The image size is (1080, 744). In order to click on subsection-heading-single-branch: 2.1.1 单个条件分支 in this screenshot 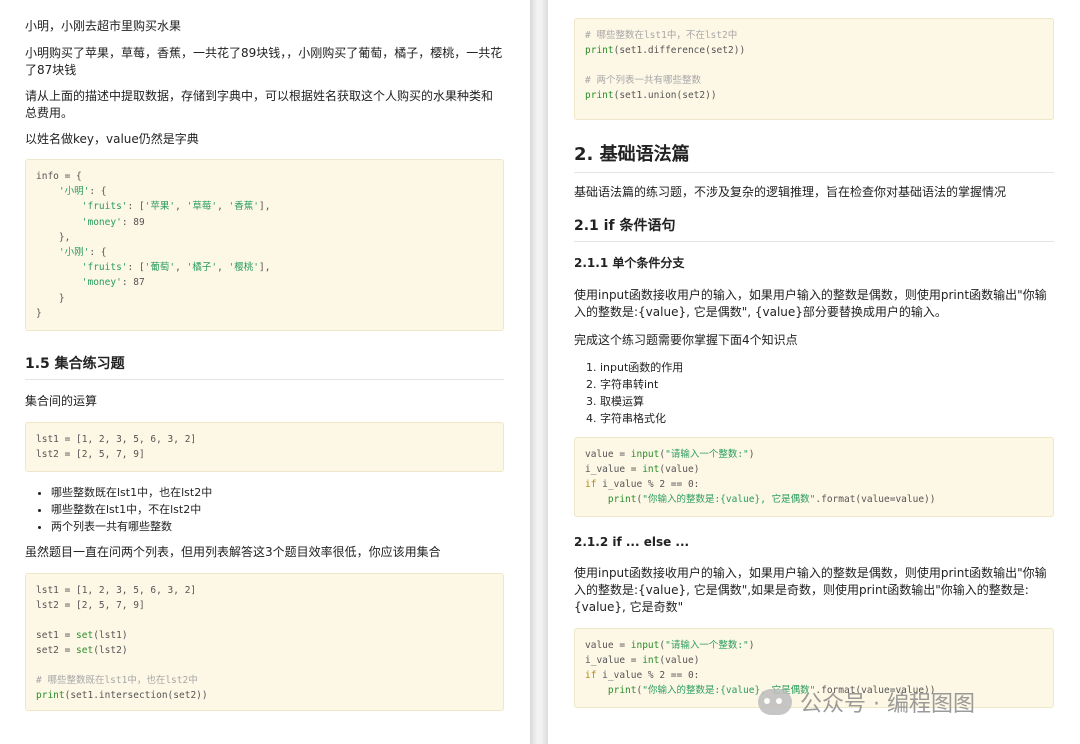, I will do `click(629, 263)`.